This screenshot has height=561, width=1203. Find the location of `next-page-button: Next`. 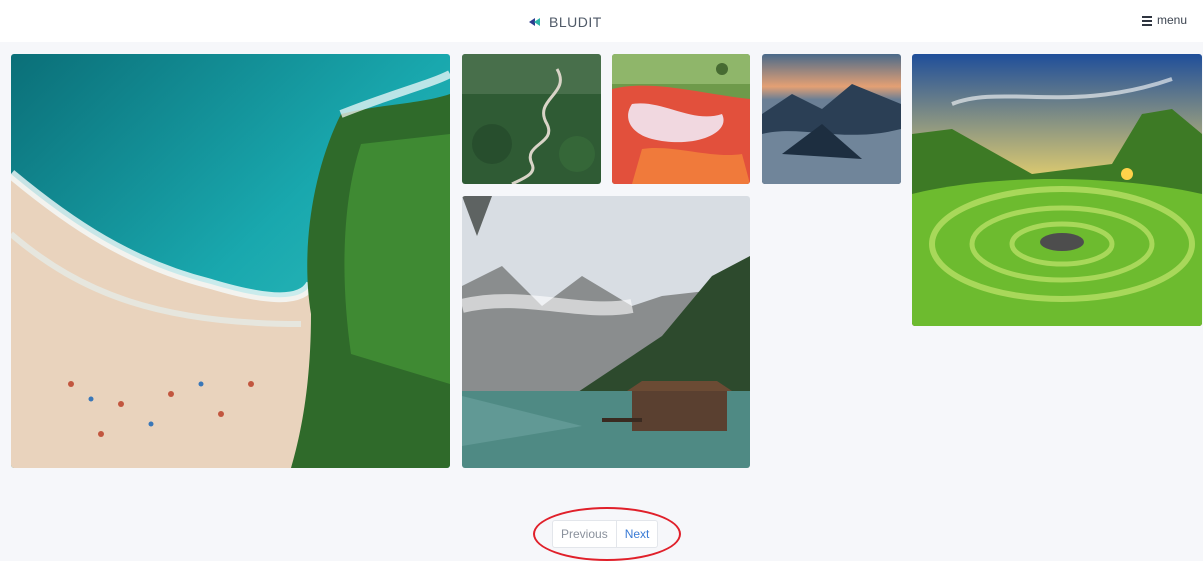

next-page-button: Next is located at coordinates (637, 534).